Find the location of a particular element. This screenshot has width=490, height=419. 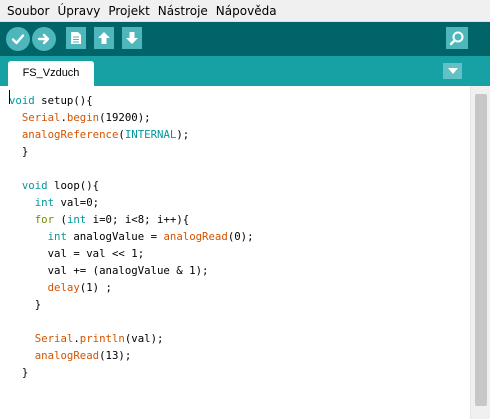

arrow-right-icon is located at coordinates (43, 39).